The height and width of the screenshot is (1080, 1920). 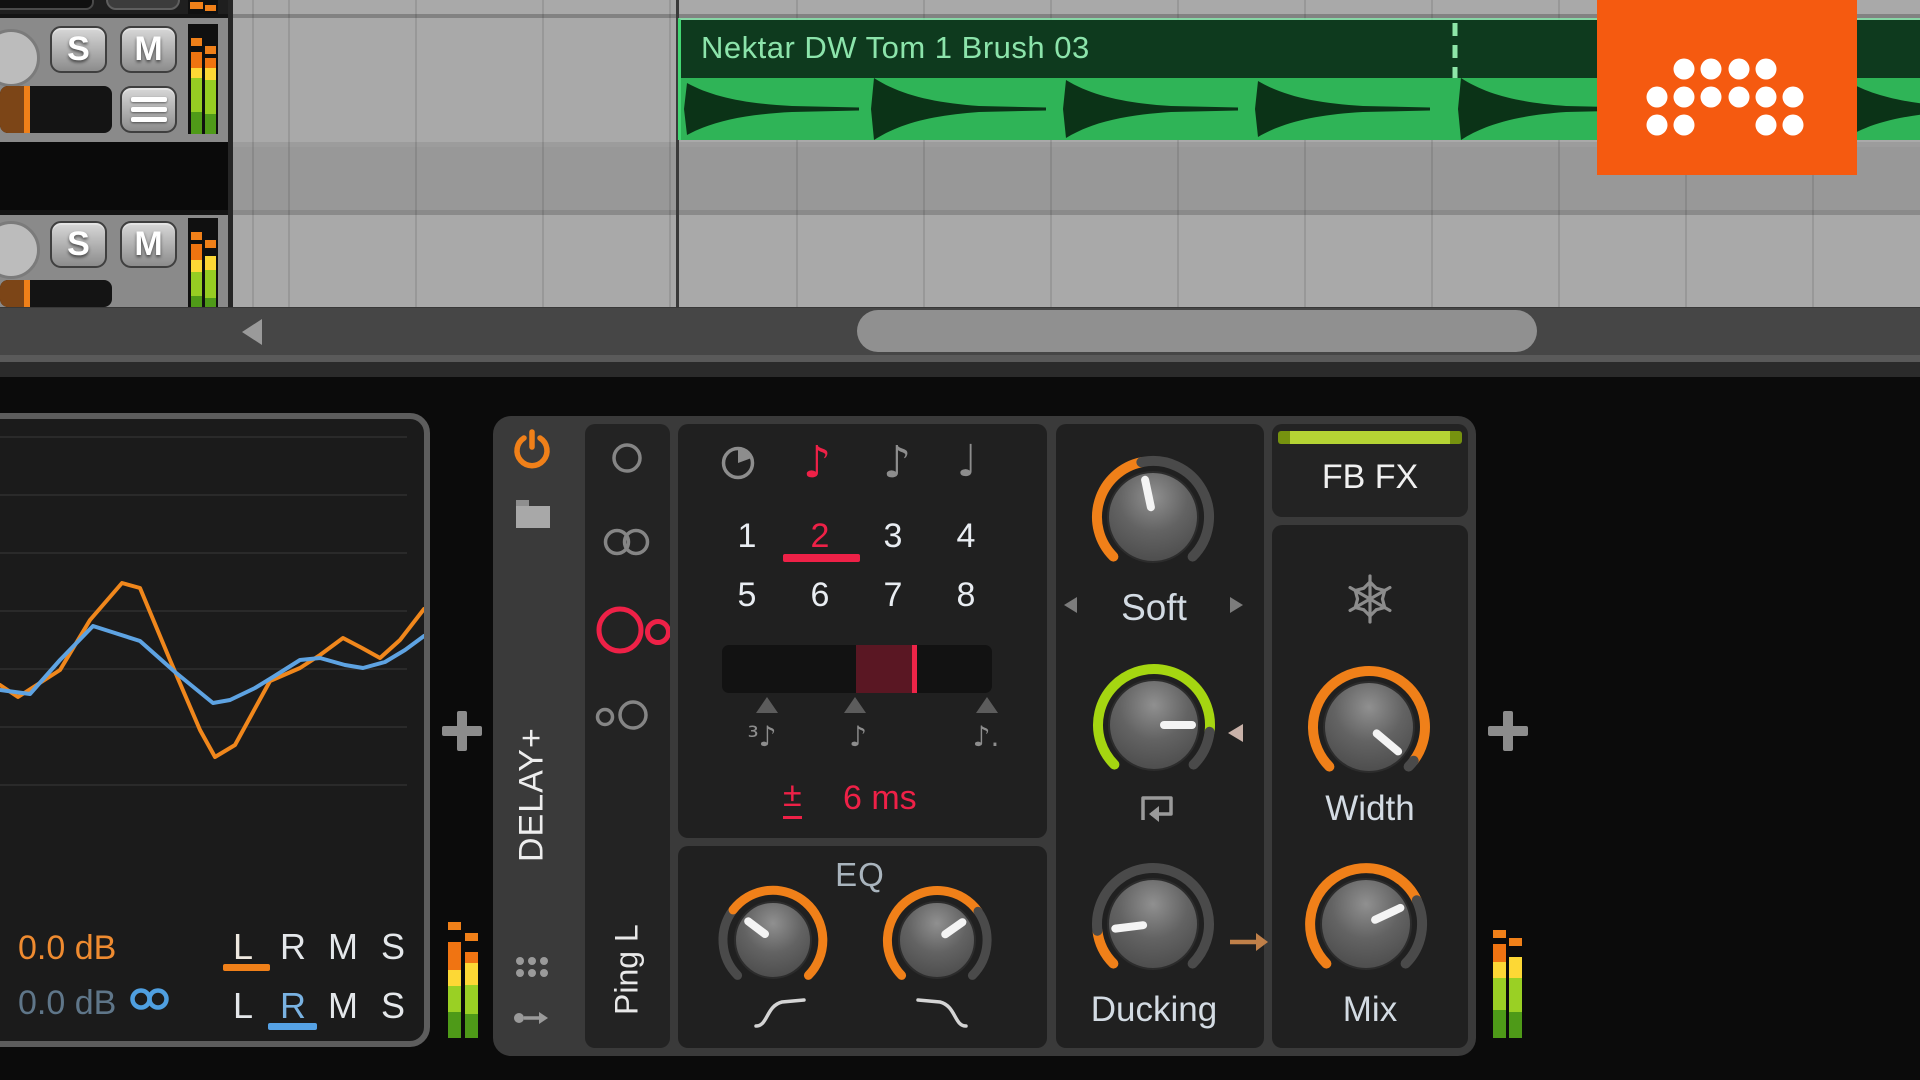 I want to click on oscilloscope-device-panel: 0.0 dB 0.0 dB L R M S L R M S, so click(x=215, y=730).